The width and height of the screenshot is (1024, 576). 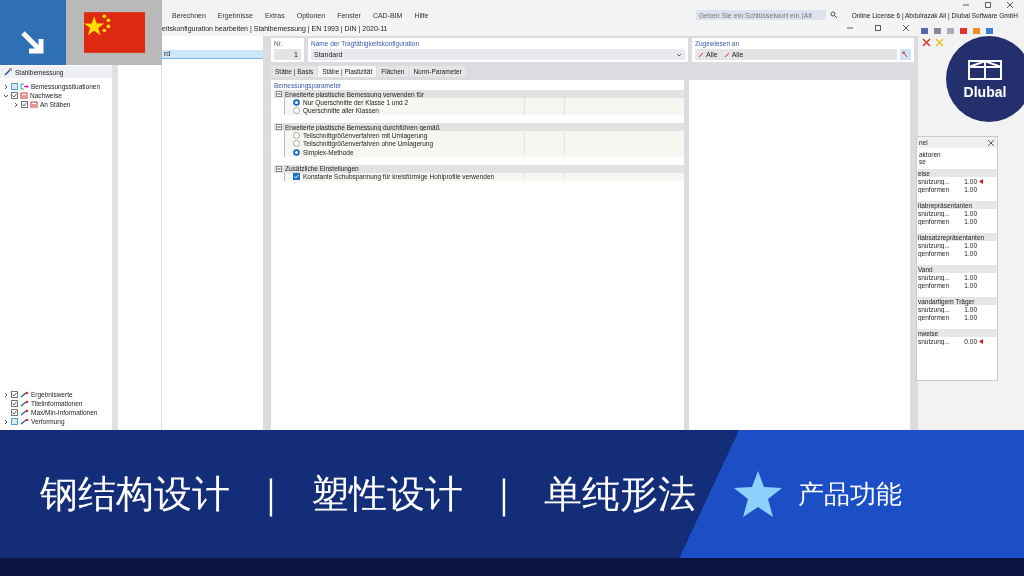 What do you see at coordinates (679, 54) in the screenshot?
I see `caret-icon` at bounding box center [679, 54].